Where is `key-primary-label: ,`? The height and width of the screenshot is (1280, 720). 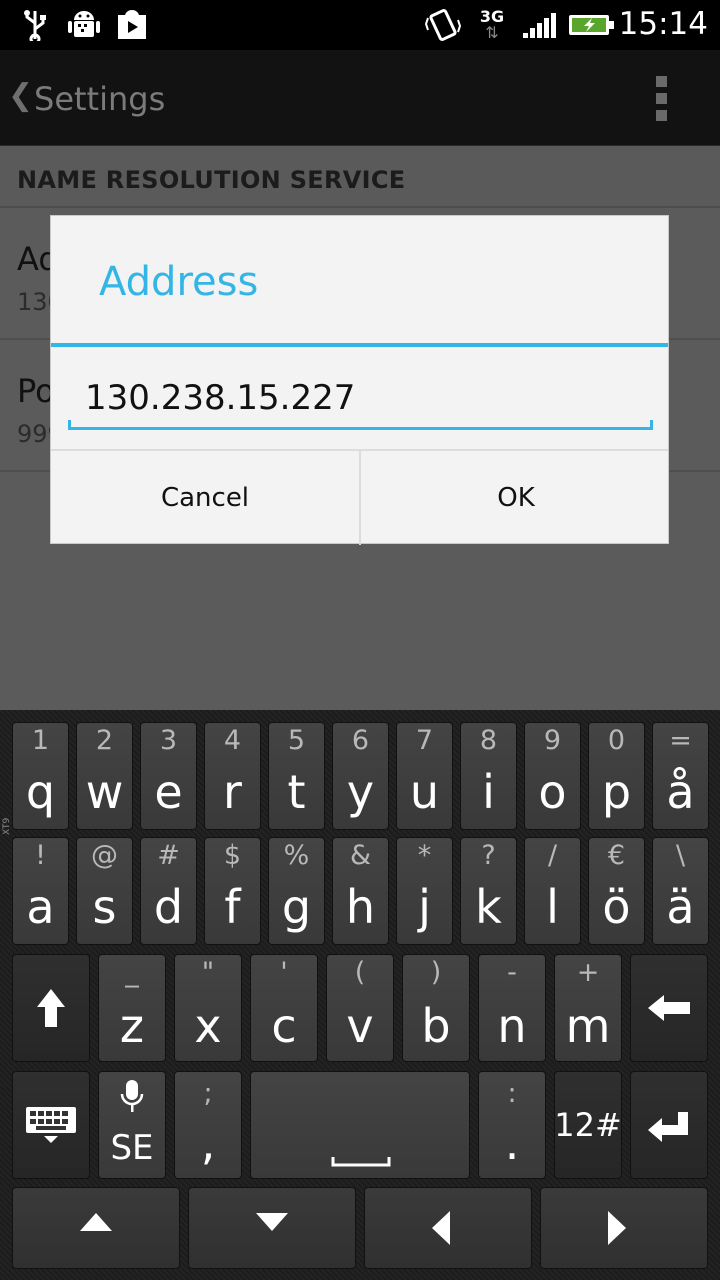
key-primary-label: , is located at coordinates (208, 1143).